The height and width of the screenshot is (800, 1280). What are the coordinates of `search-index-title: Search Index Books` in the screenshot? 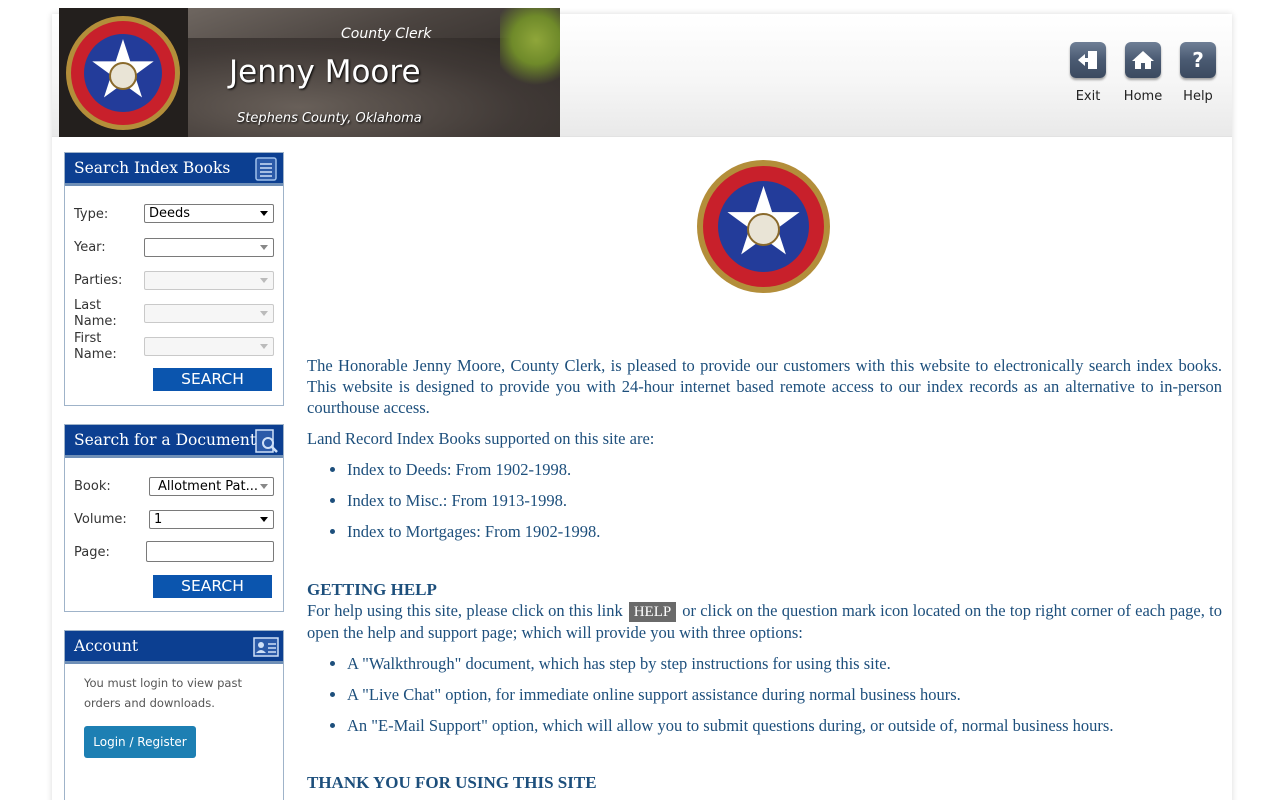 It's located at (152, 168).